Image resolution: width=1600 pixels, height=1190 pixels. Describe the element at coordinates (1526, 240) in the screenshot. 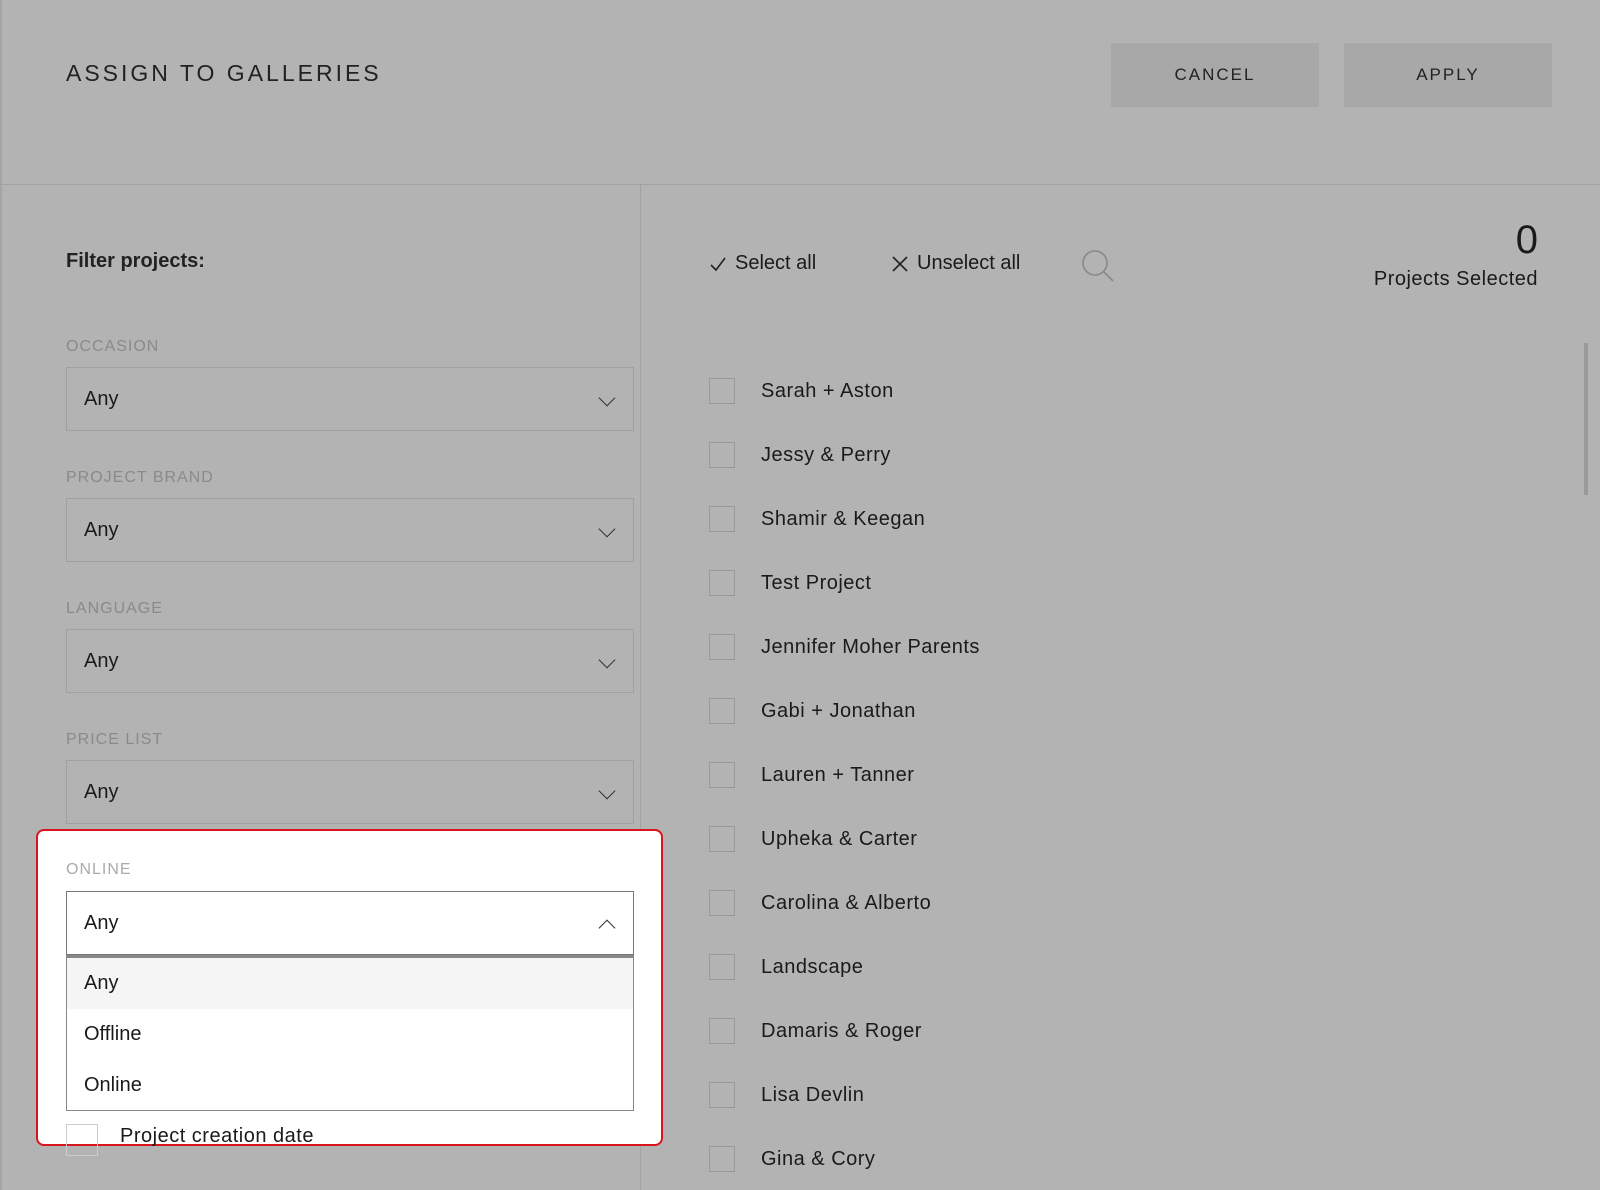

I see `selected-count: 0` at that location.